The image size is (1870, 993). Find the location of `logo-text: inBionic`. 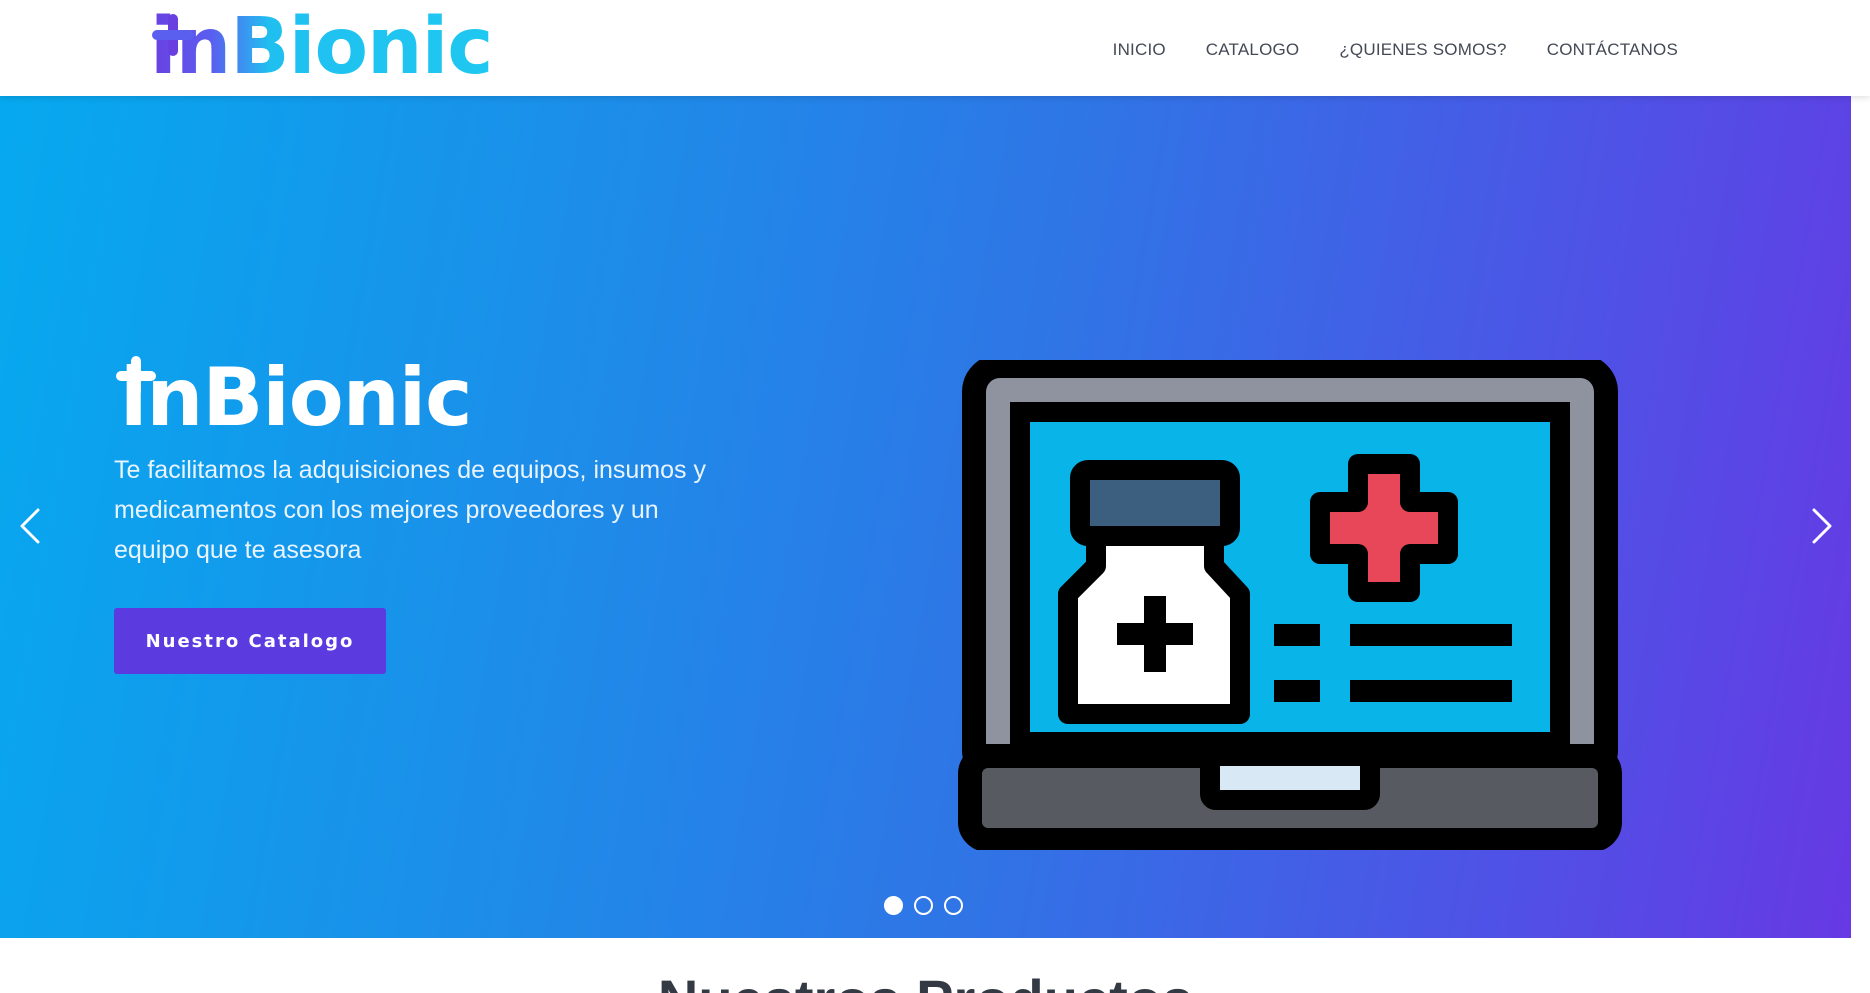

logo-text: inBionic is located at coordinates (322, 47).